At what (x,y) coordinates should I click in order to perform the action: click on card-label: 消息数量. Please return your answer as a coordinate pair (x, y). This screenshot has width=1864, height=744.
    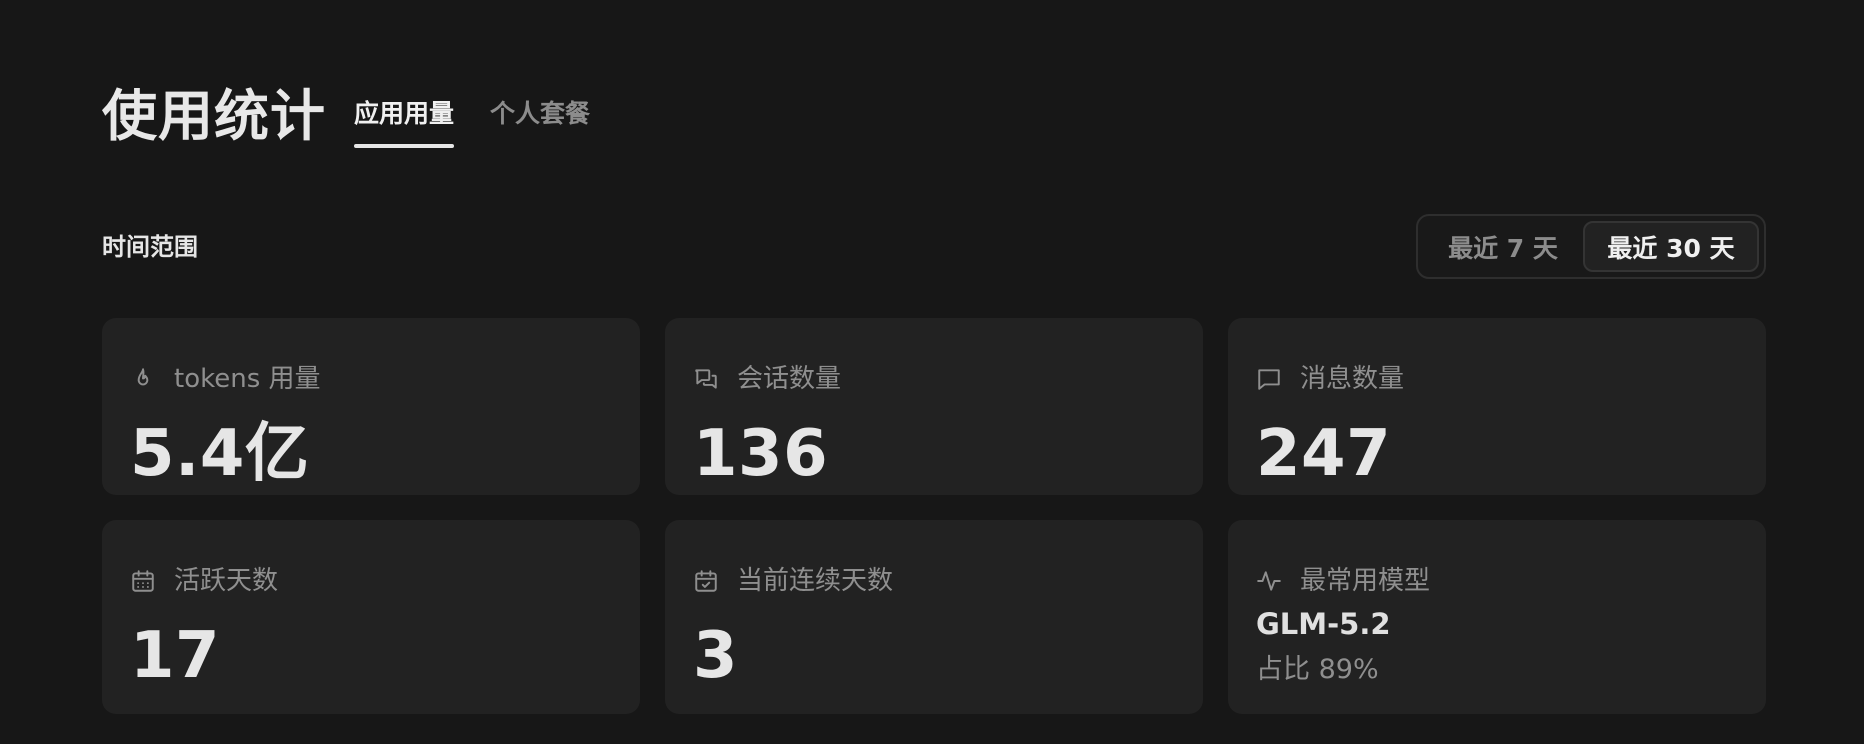
    Looking at the image, I should click on (1352, 379).